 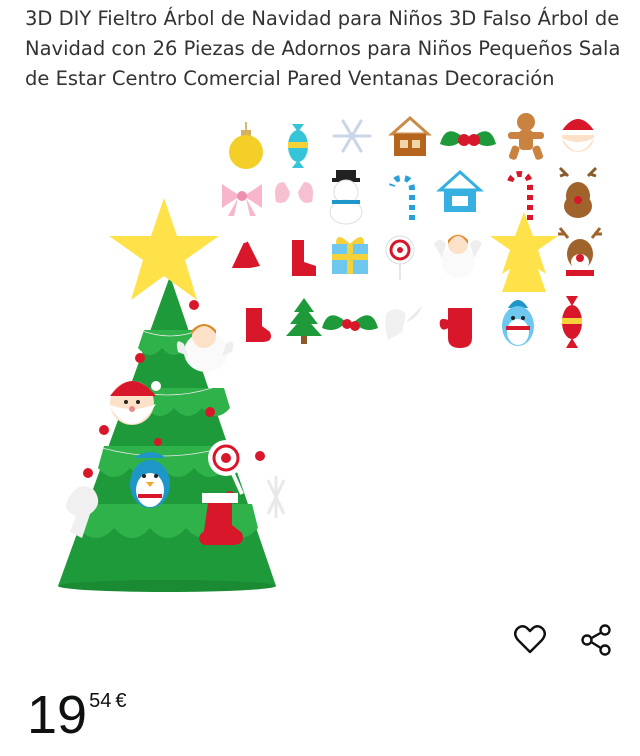 I want to click on price-currency: €, so click(x=121, y=701).